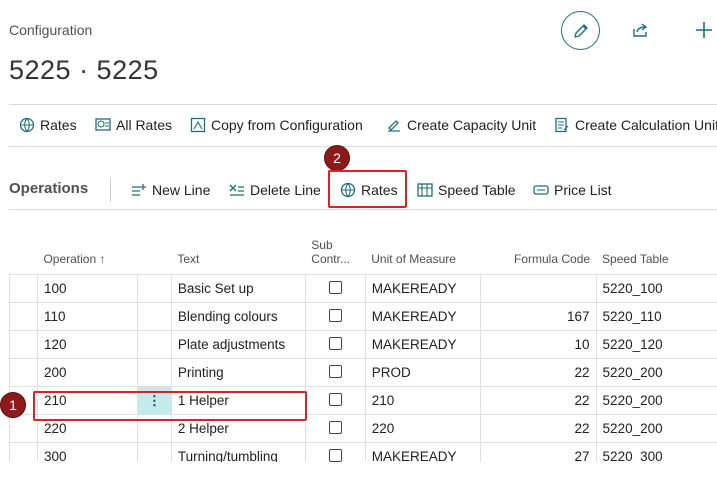 The width and height of the screenshot is (717, 481). I want to click on column-header-unit-of-measure: Unit of Measure, so click(422, 256).